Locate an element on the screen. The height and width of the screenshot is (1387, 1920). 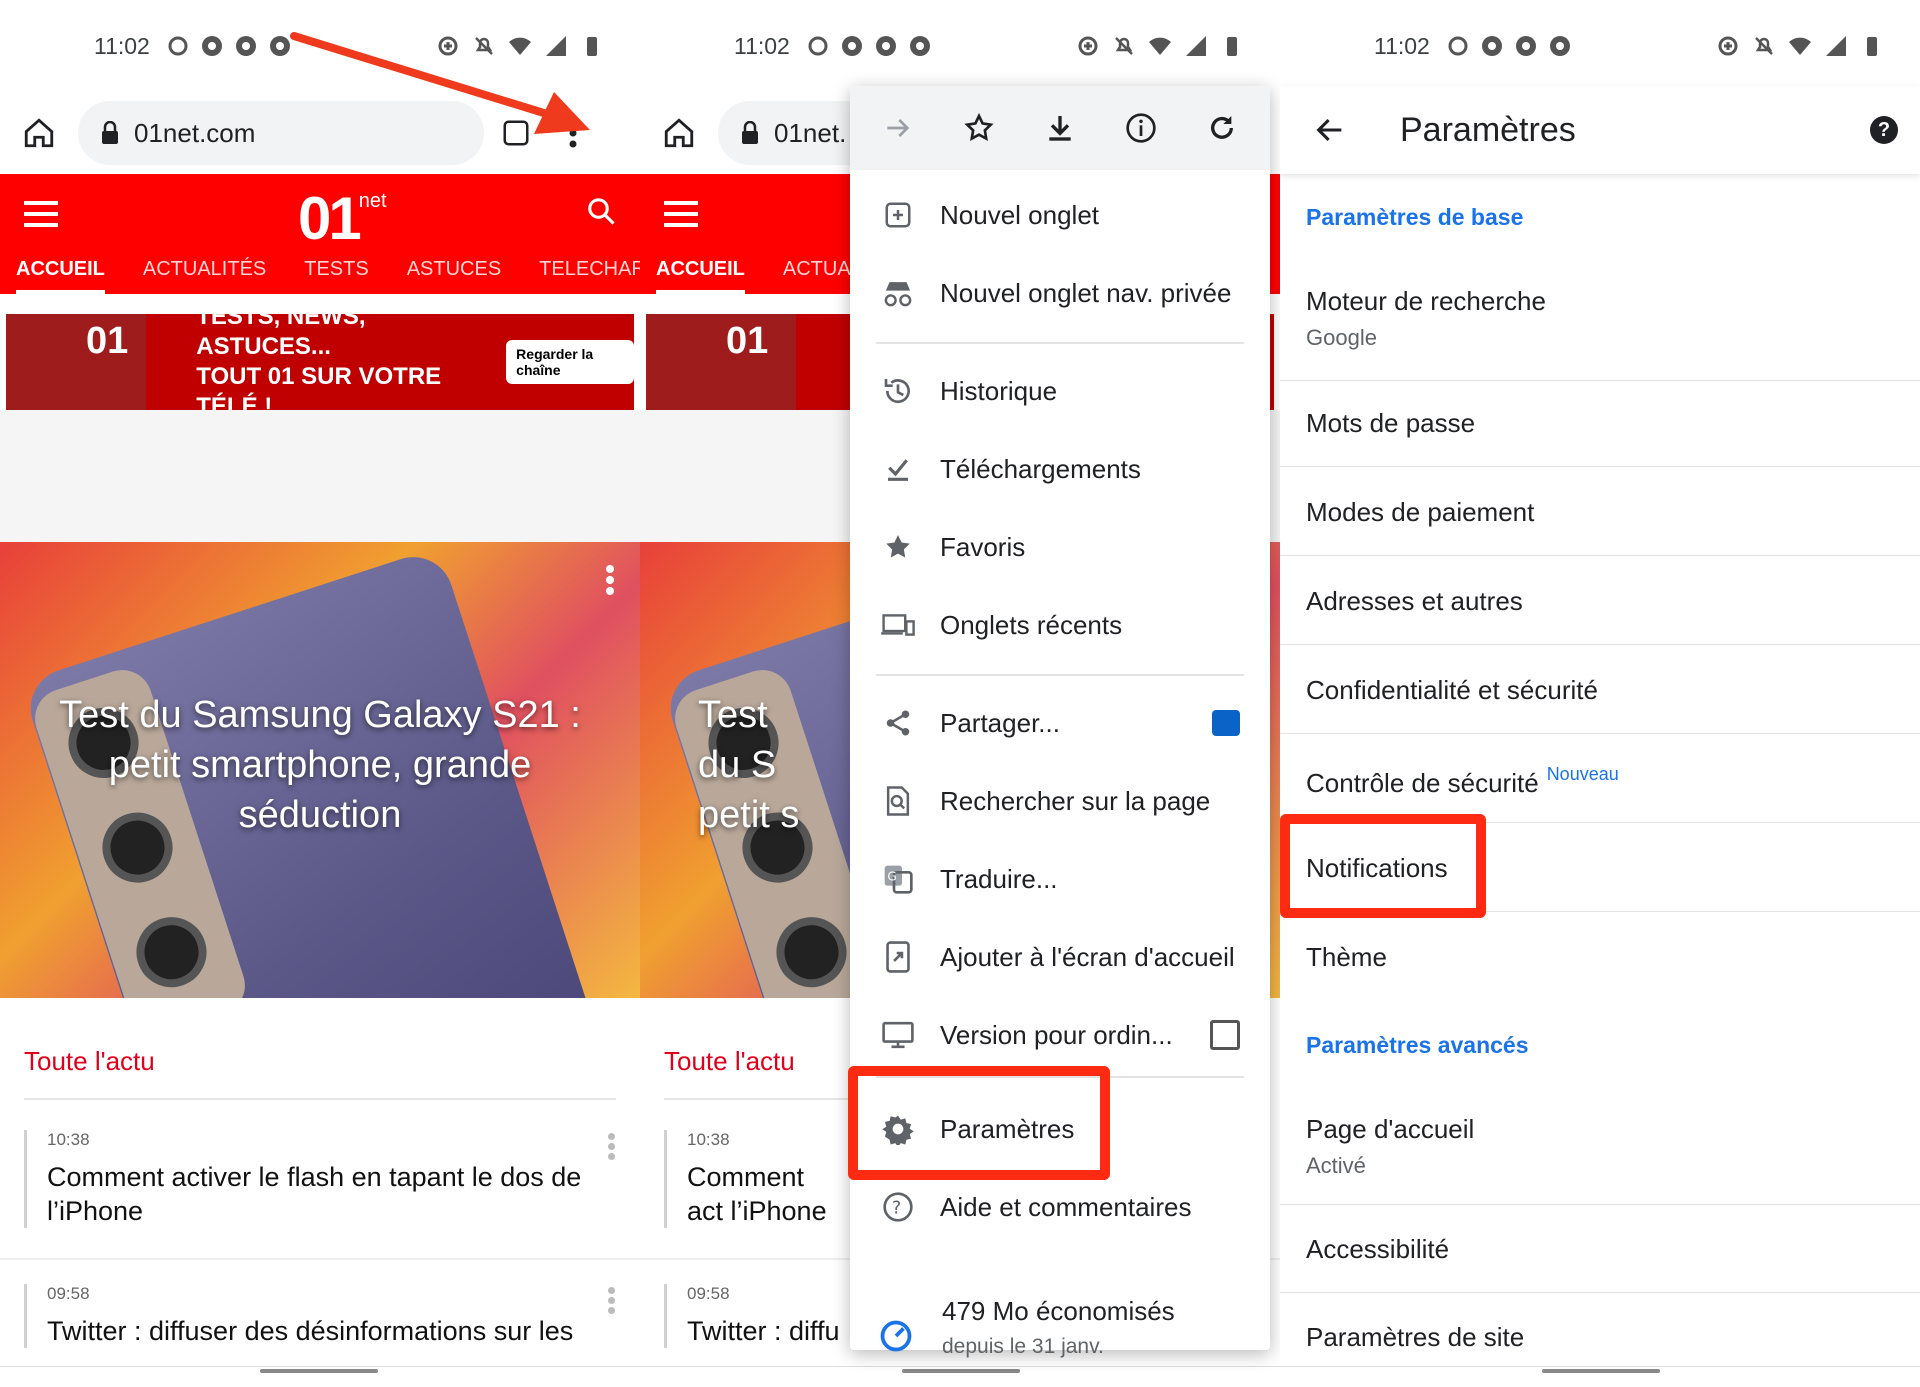
wifi-icon is located at coordinates (1800, 46).